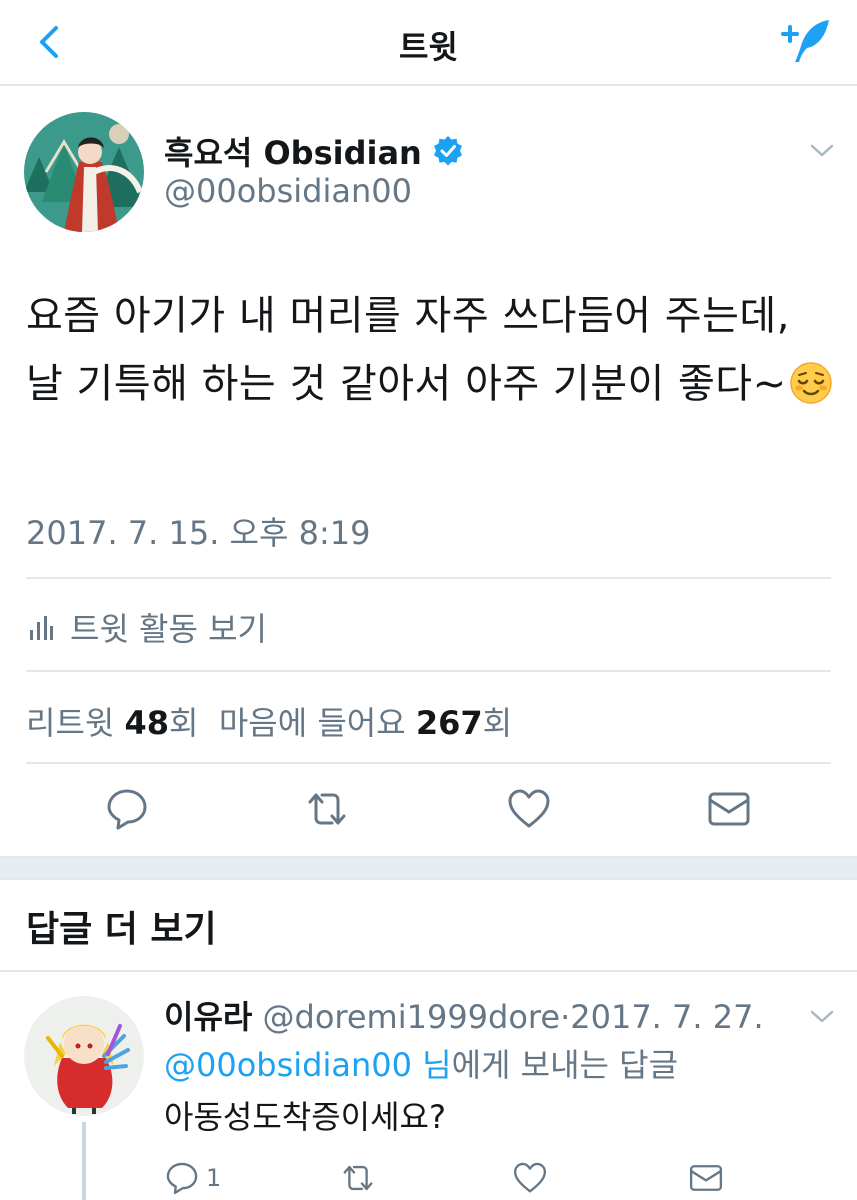  What do you see at coordinates (412, 1017) in the screenshot?
I see `reply-author-handle: @doremi1999dore` at bounding box center [412, 1017].